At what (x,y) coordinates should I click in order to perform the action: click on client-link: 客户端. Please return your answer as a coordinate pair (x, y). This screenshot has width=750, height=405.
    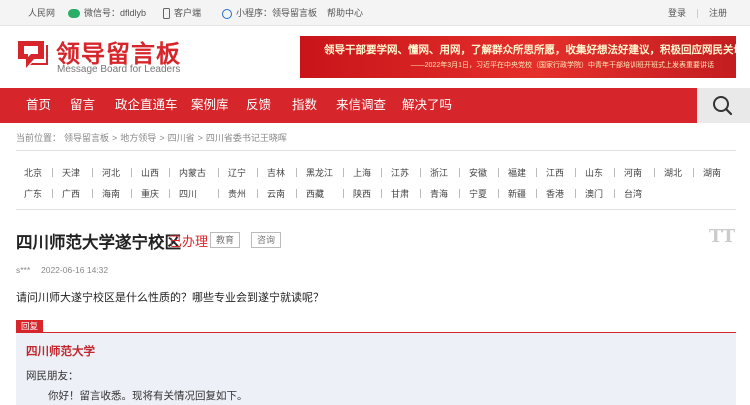
    Looking at the image, I should click on (182, 13).